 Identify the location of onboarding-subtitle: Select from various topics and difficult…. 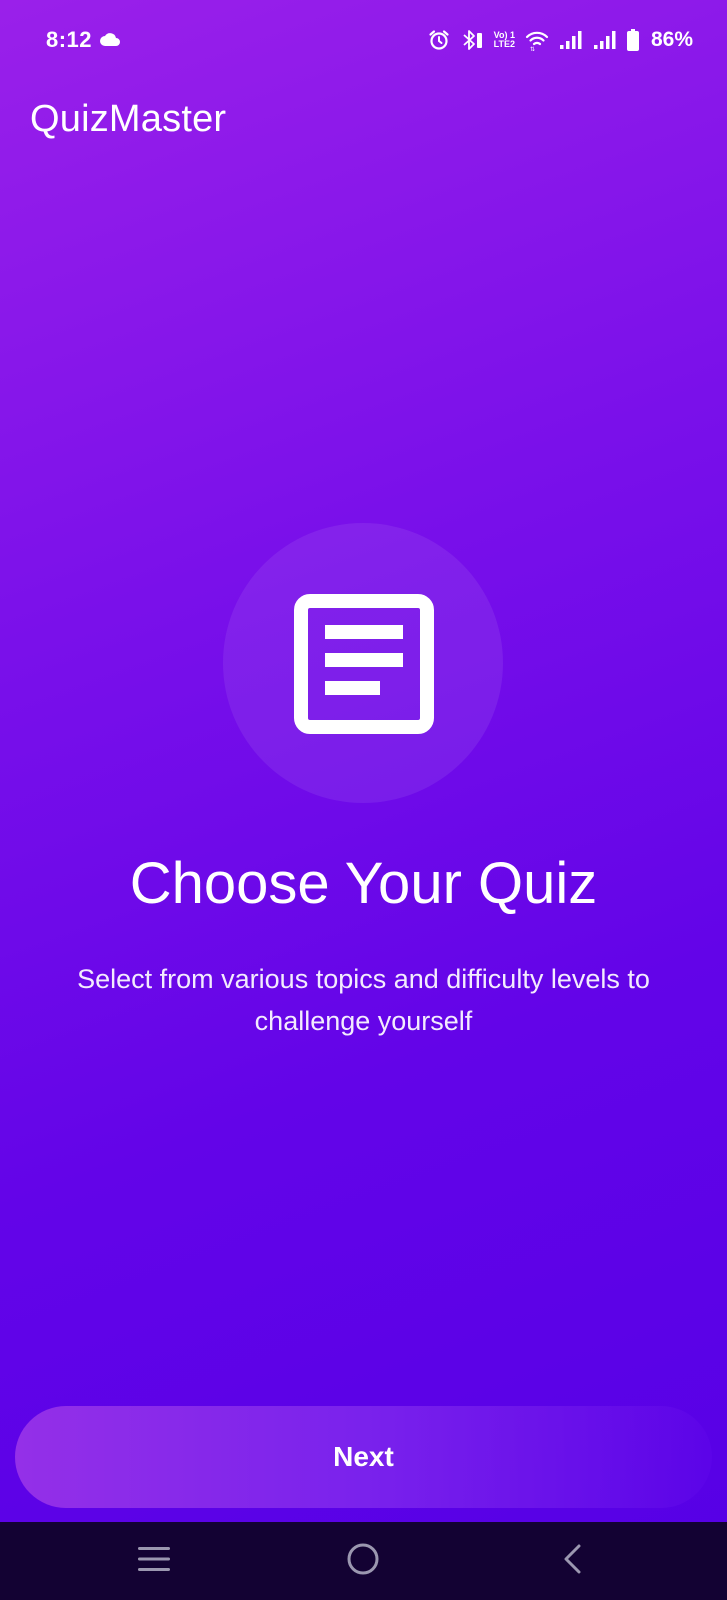
(363, 1000).